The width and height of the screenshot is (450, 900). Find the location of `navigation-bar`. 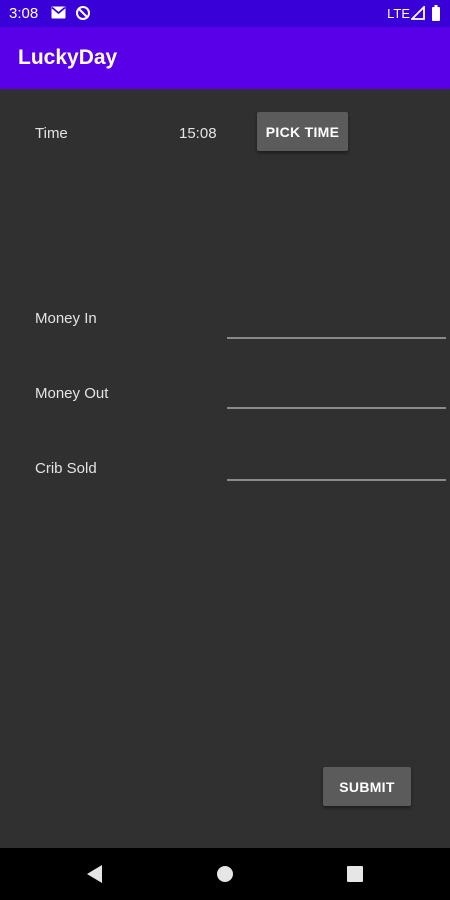

navigation-bar is located at coordinates (225, 874).